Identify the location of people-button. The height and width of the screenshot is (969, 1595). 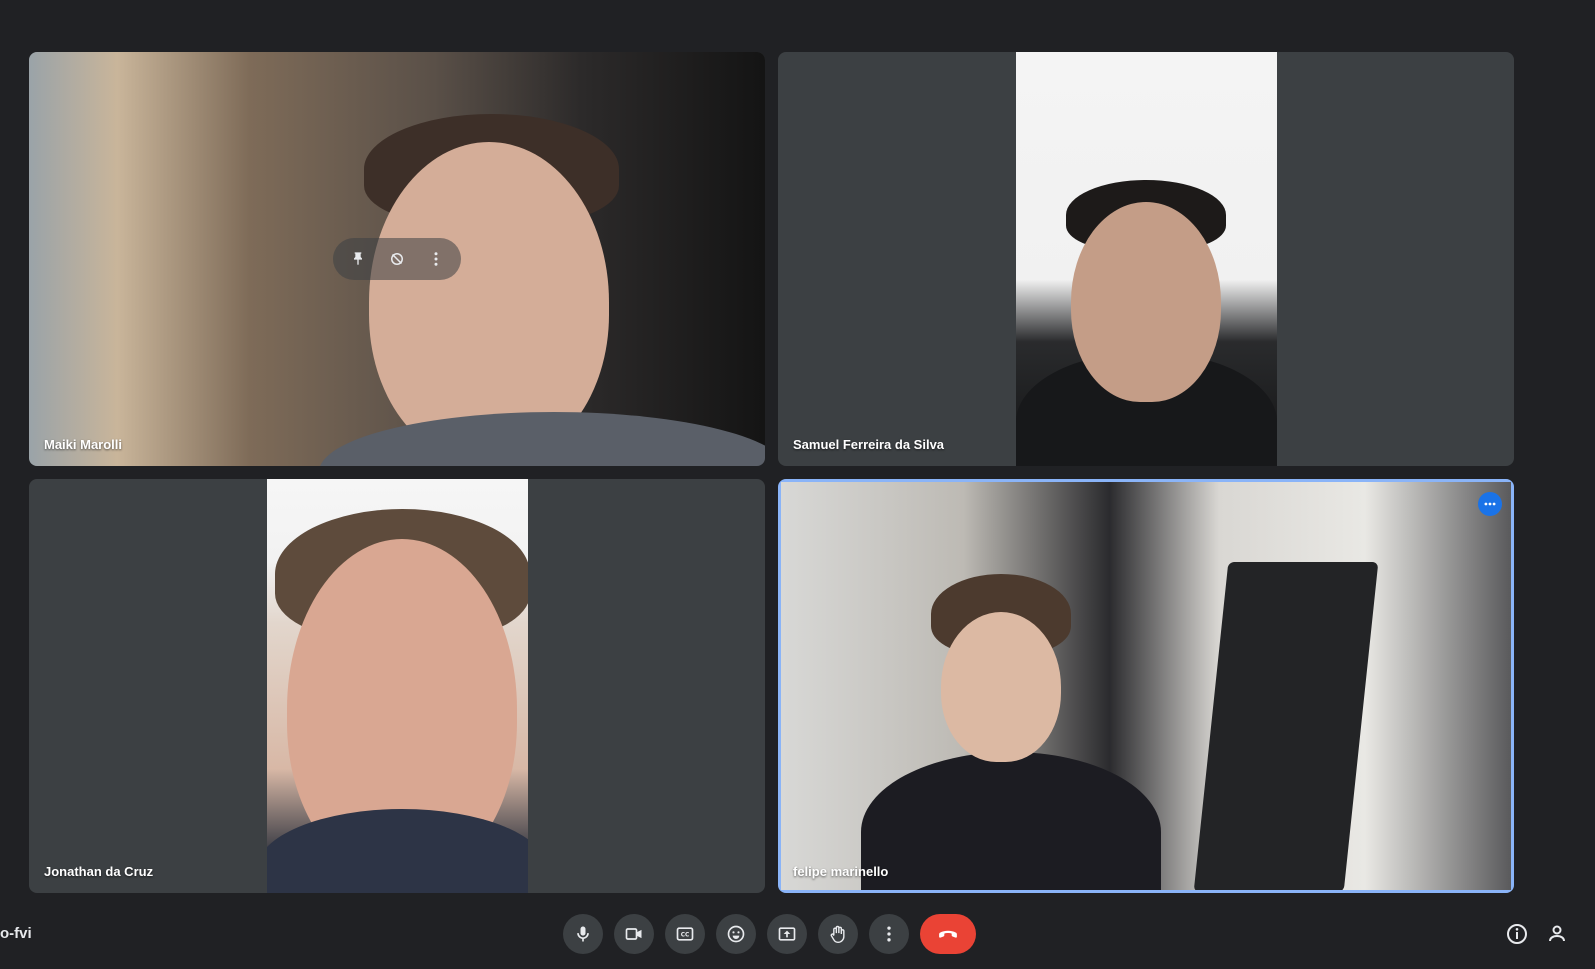
(1559, 934).